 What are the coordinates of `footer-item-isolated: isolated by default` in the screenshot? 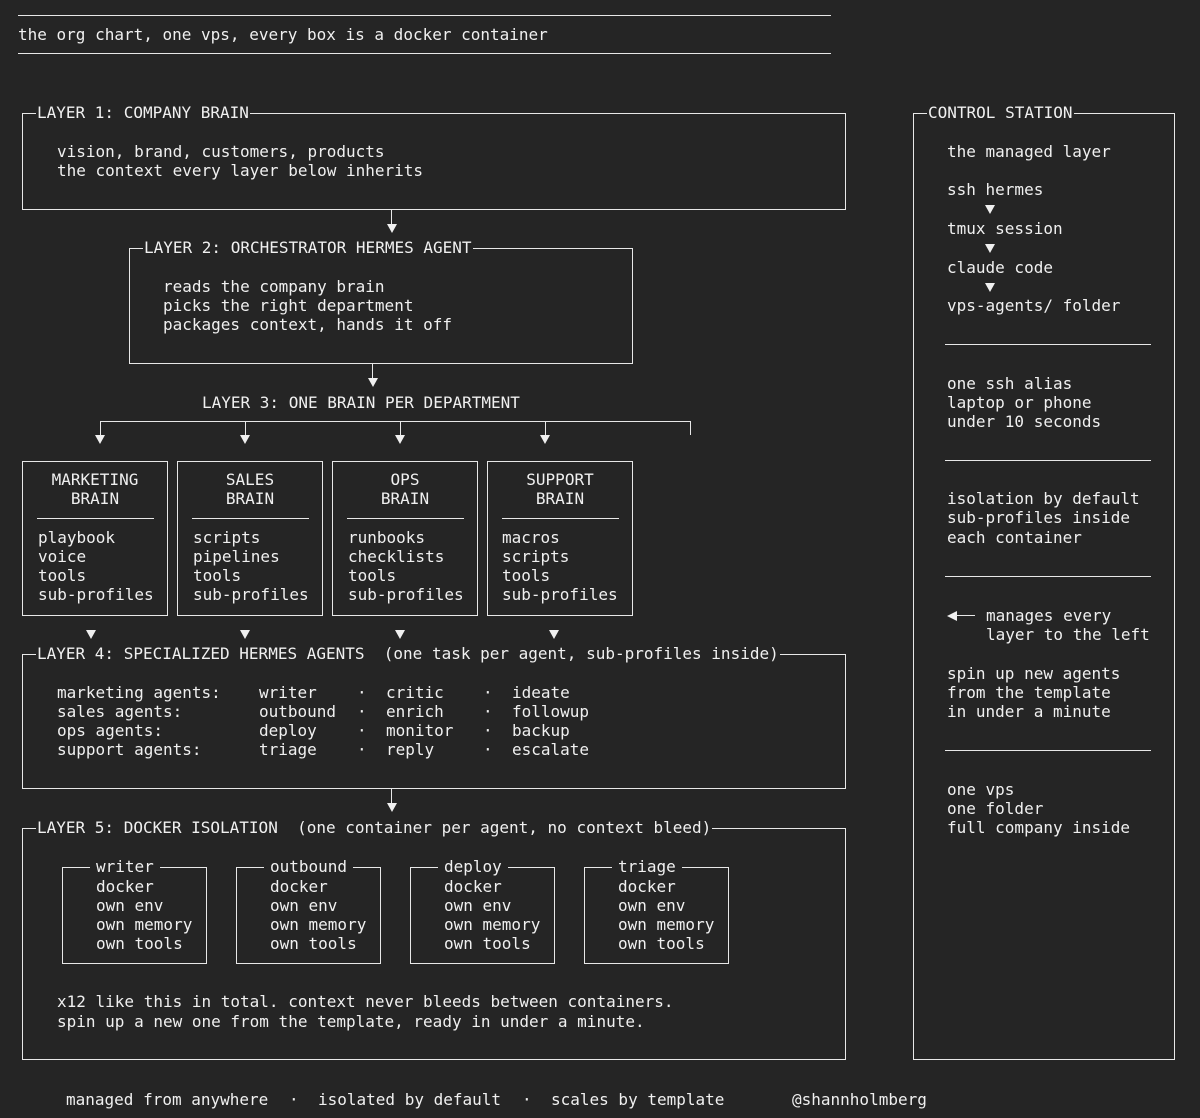 It's located at (410, 1099).